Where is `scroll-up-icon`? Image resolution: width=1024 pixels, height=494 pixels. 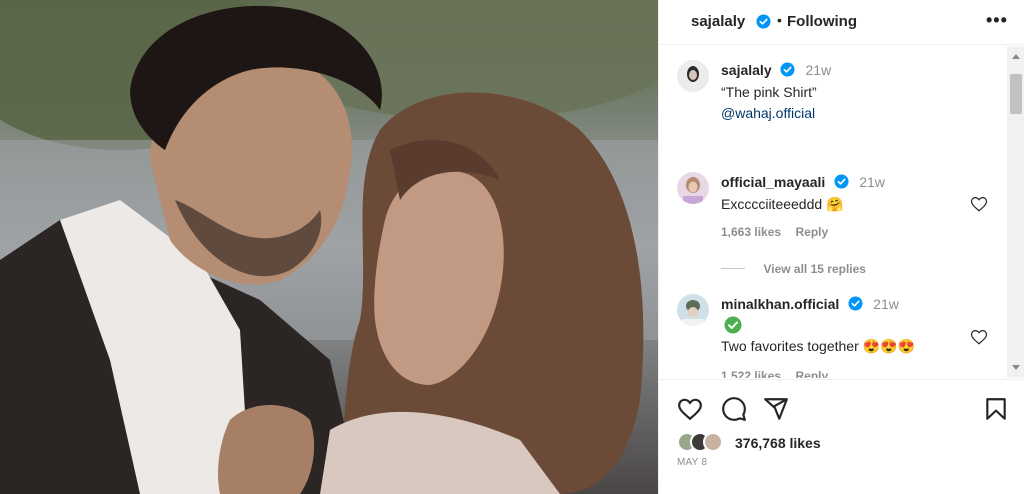 scroll-up-icon is located at coordinates (1016, 56).